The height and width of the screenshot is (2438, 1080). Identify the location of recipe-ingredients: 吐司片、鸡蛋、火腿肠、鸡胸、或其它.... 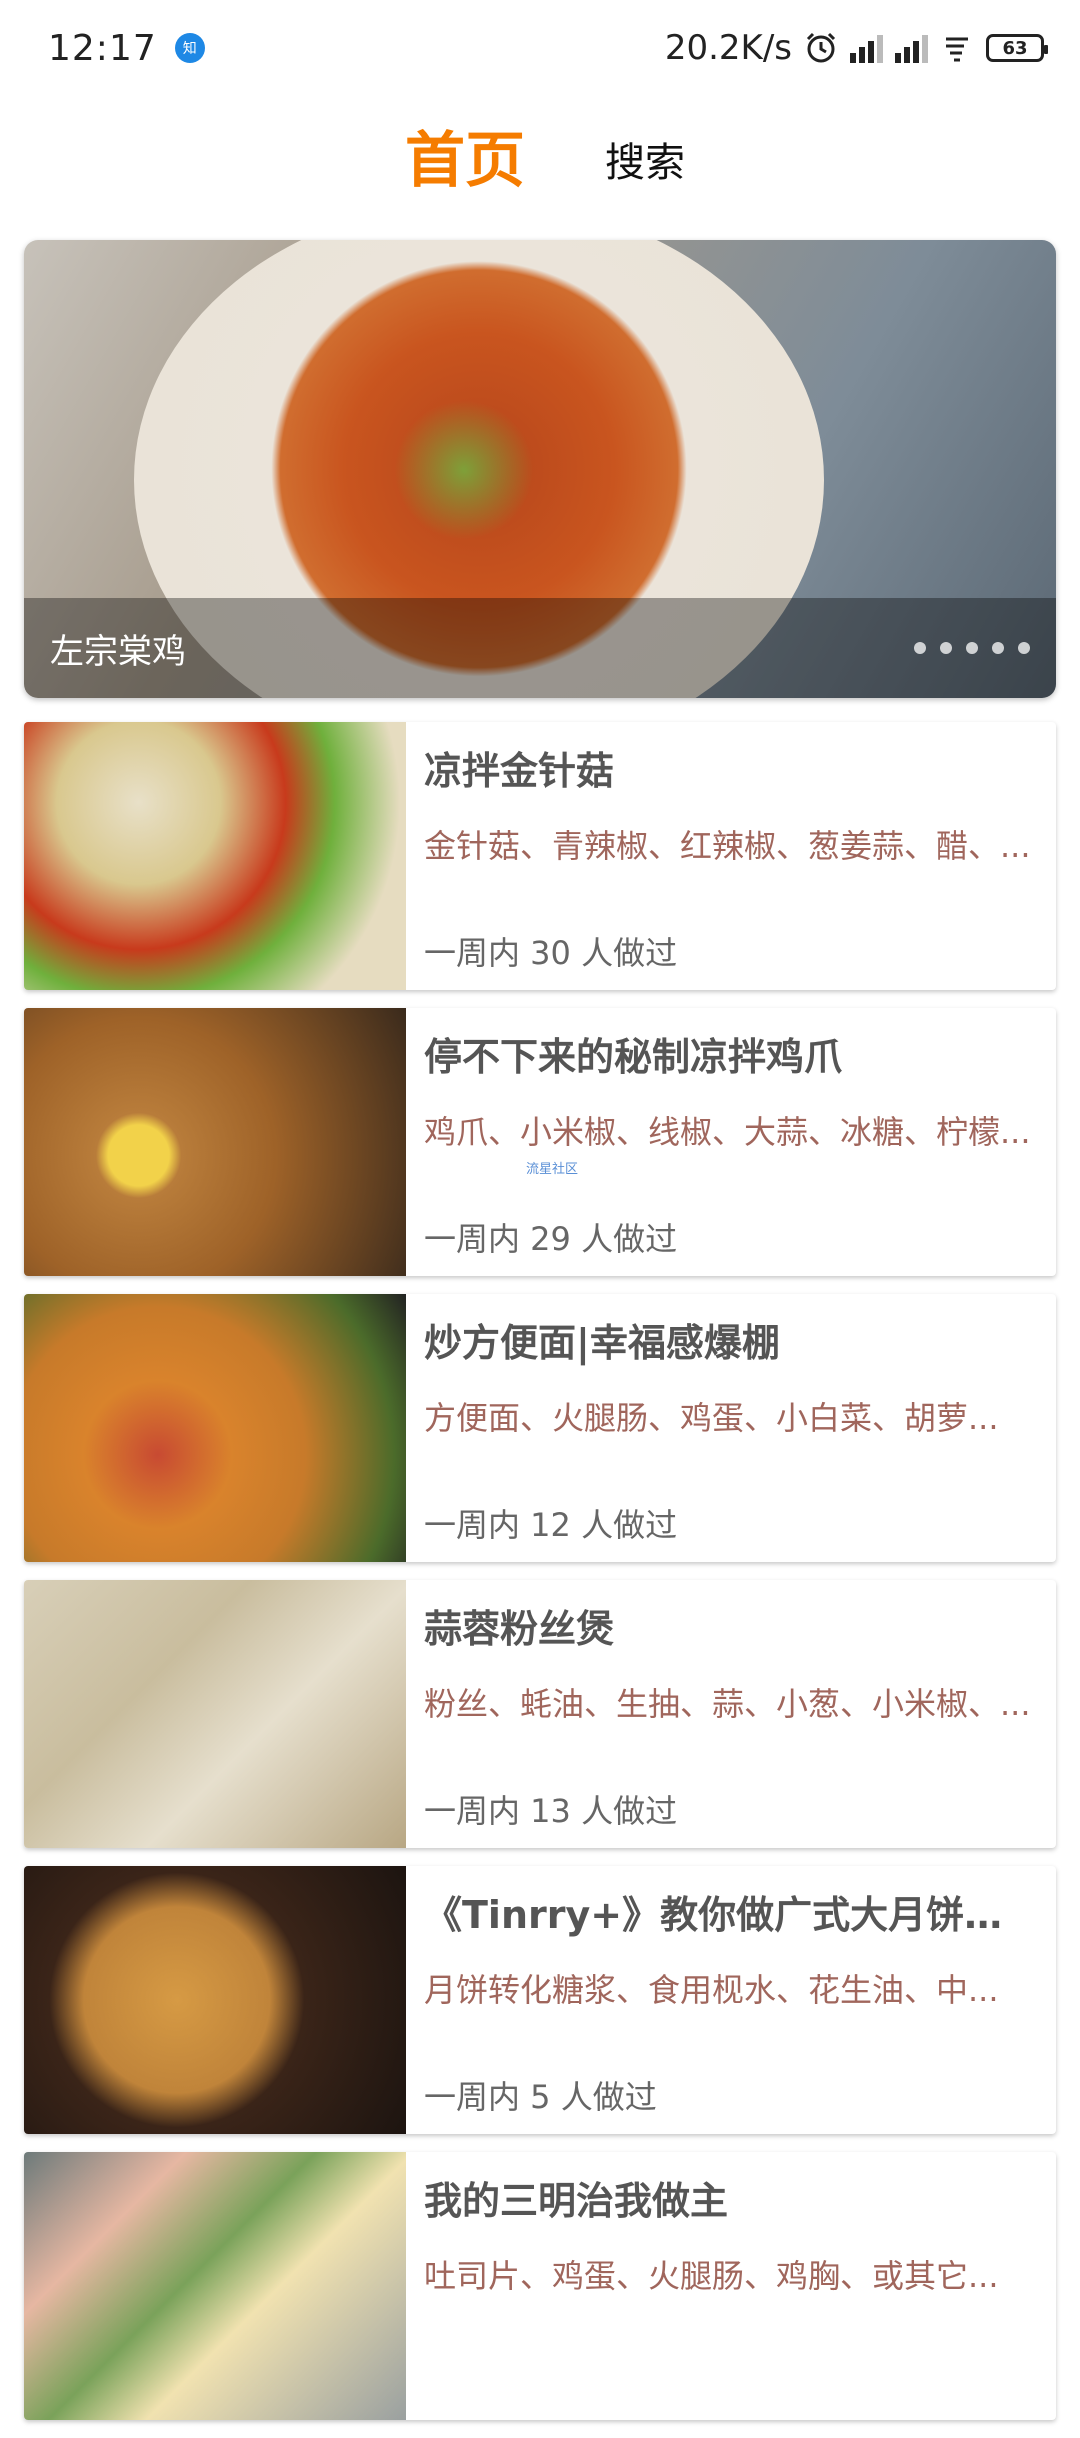
(711, 2276).